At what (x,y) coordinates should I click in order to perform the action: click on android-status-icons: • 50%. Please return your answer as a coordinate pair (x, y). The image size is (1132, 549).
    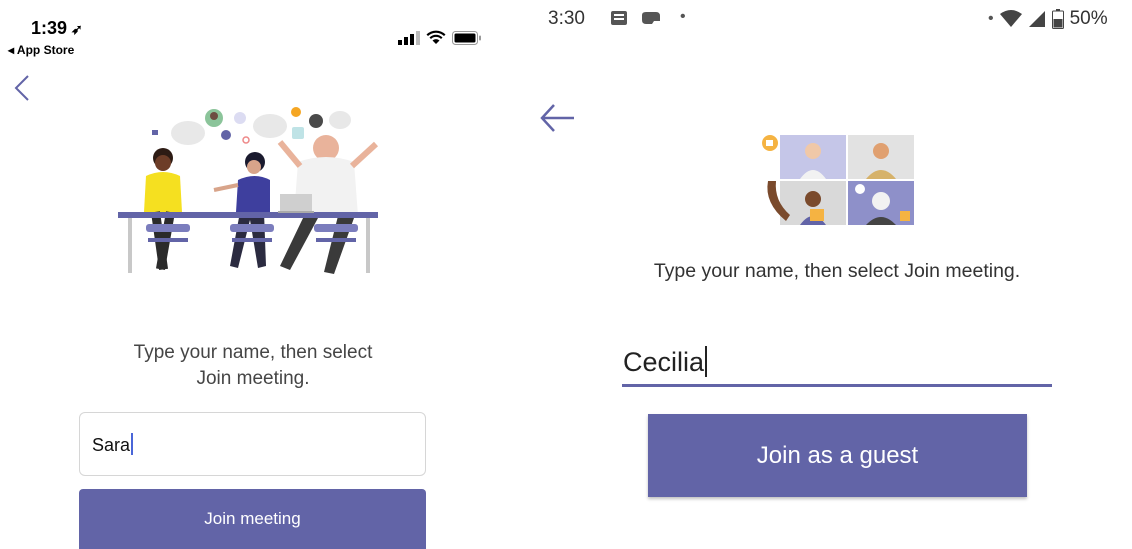
    Looking at the image, I should click on (1048, 19).